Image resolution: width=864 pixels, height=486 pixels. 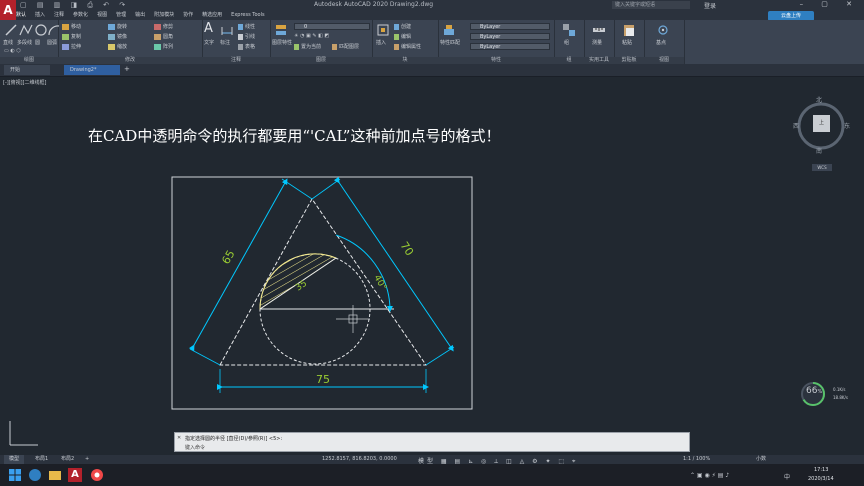 I want to click on group-panel-label: 组, so click(x=569, y=60).